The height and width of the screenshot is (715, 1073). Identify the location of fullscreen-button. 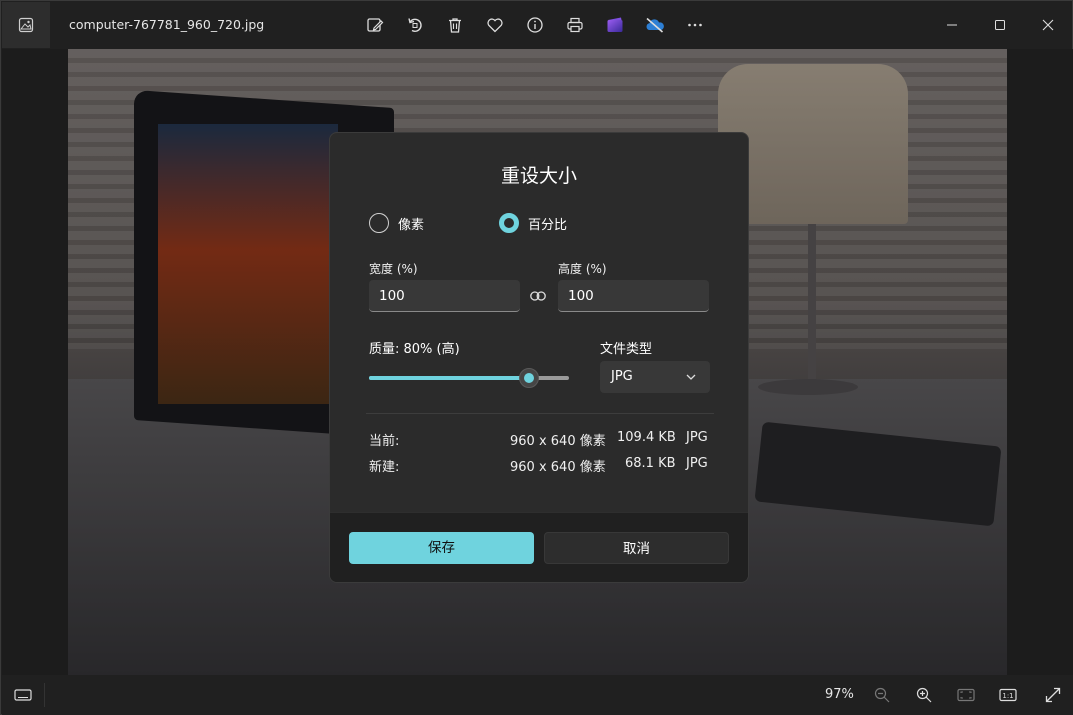
(1053, 695).